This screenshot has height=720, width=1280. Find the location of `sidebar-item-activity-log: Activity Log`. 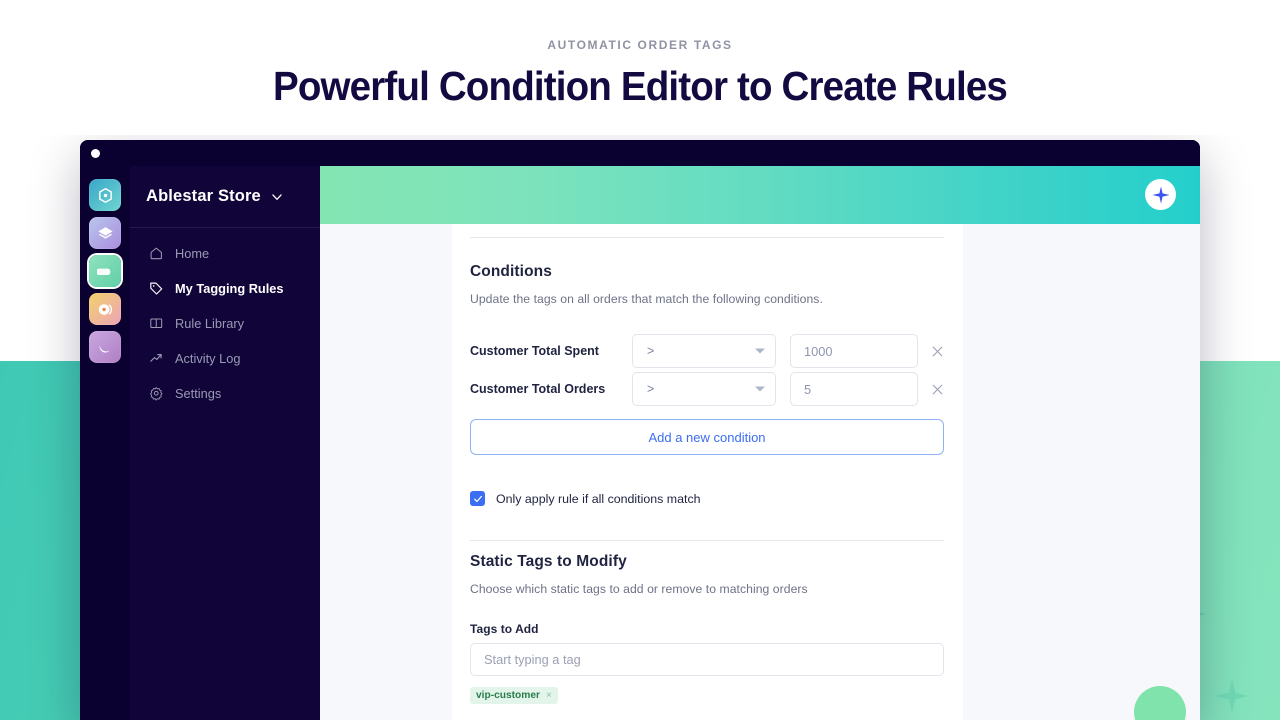

sidebar-item-activity-log: Activity Log is located at coordinates (225, 358).